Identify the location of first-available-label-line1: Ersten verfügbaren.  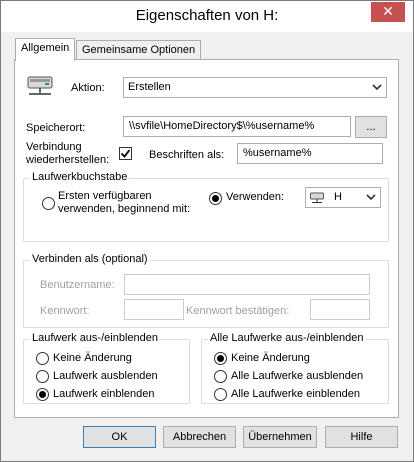
(105, 196).